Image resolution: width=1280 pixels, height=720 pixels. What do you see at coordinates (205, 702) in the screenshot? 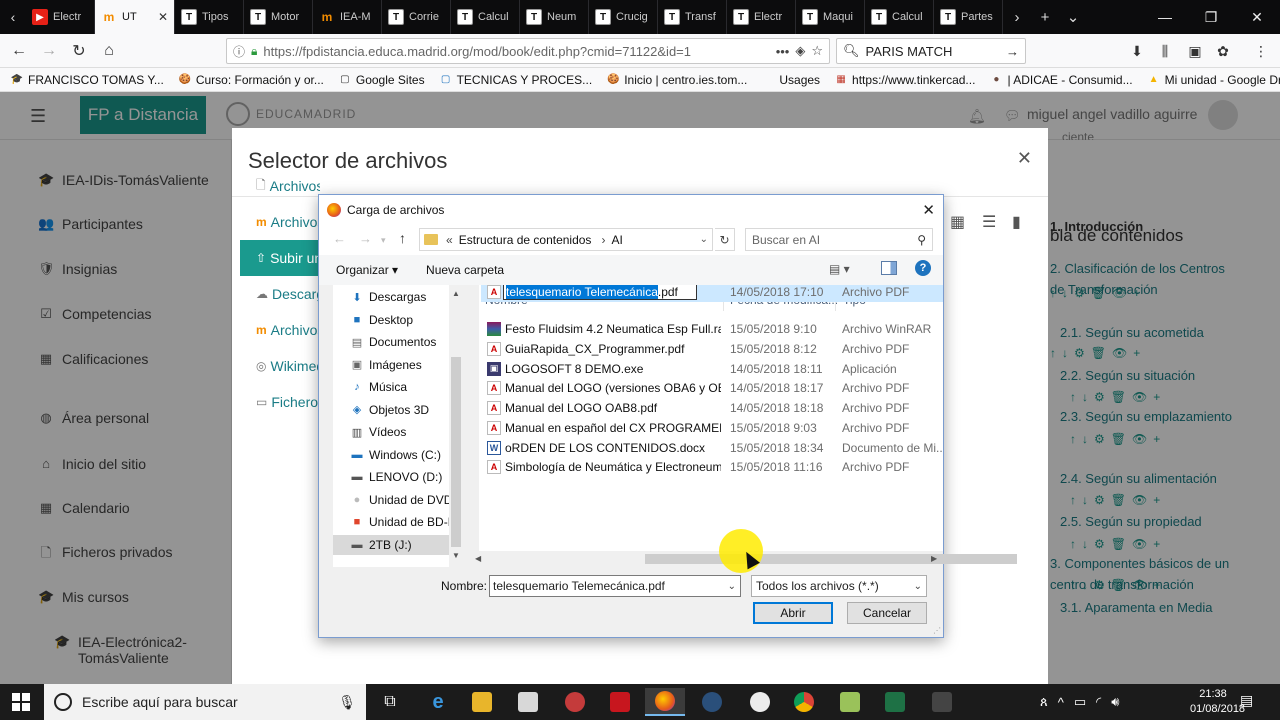
I see `taskbar-search: Escribe aquí para buscar 🎙︎` at bounding box center [205, 702].